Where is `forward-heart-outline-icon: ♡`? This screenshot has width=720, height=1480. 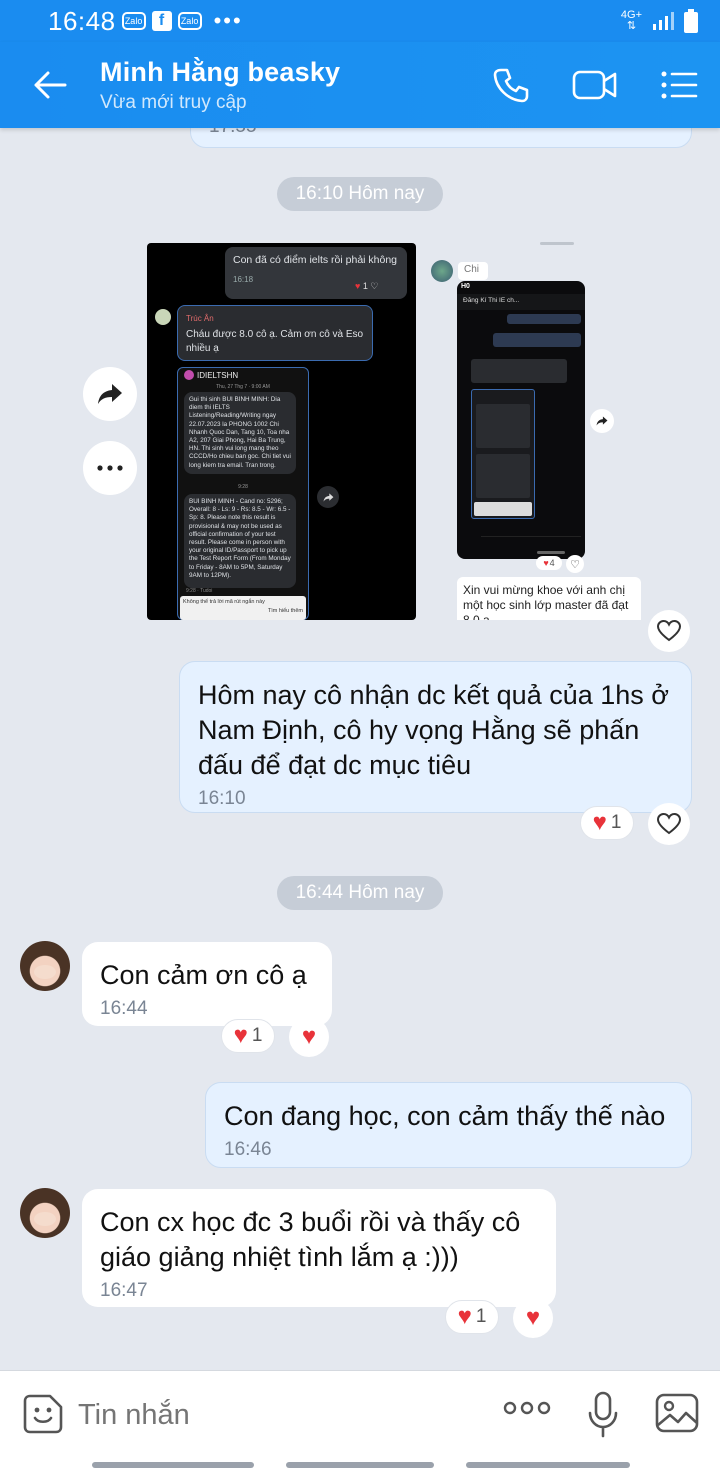
forward-heart-outline-icon: ♡ is located at coordinates (575, 564).